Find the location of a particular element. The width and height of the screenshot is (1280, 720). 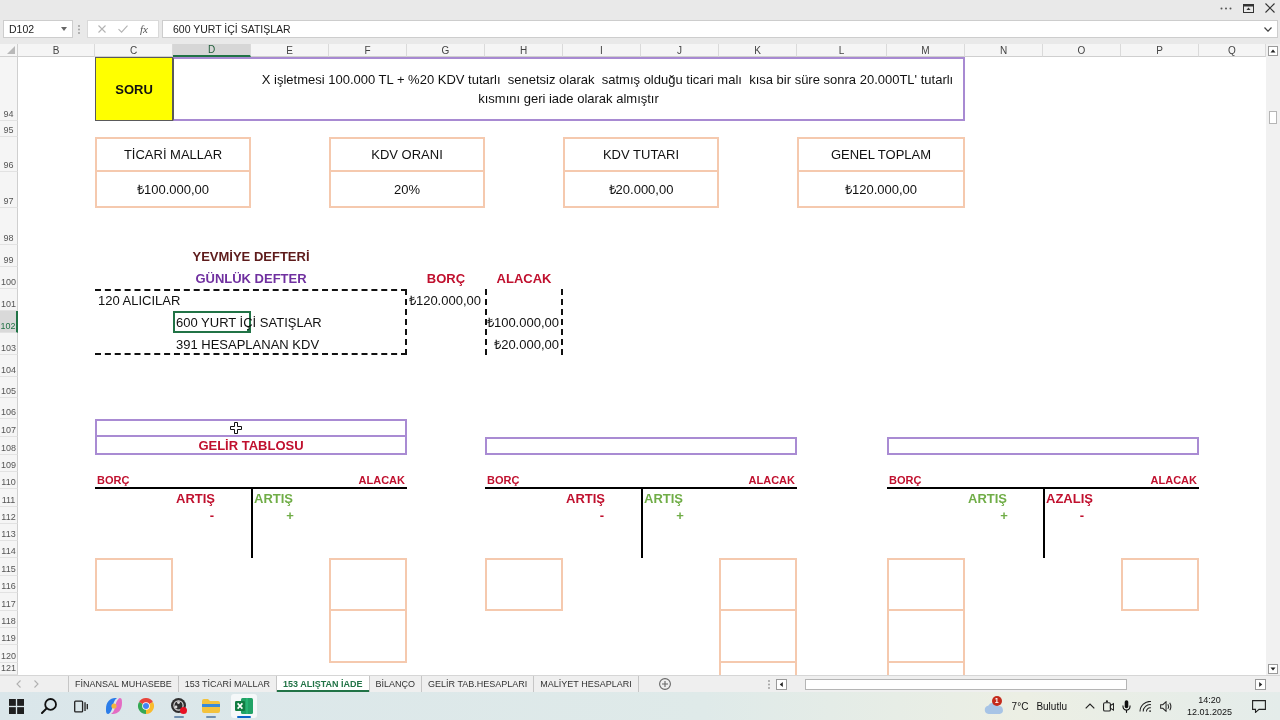

weather-condition: Bulutlu is located at coordinates (1051, 706).